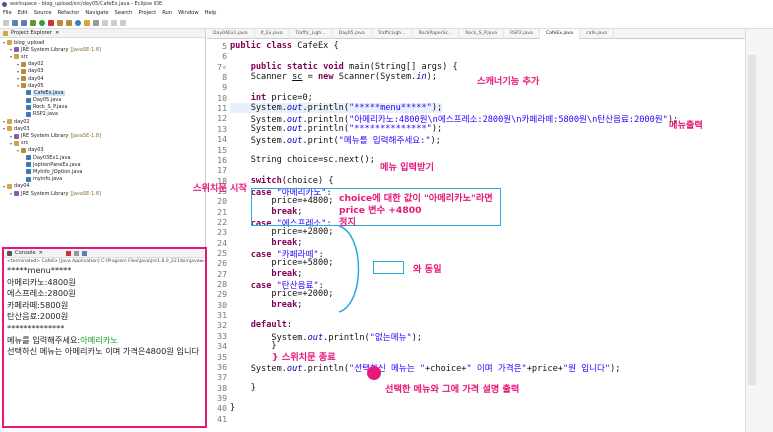 The width and height of the screenshot is (773, 432). Describe the element at coordinates (231, 33) in the screenshot. I see `editor-tab: Day04Ex1.java` at that location.